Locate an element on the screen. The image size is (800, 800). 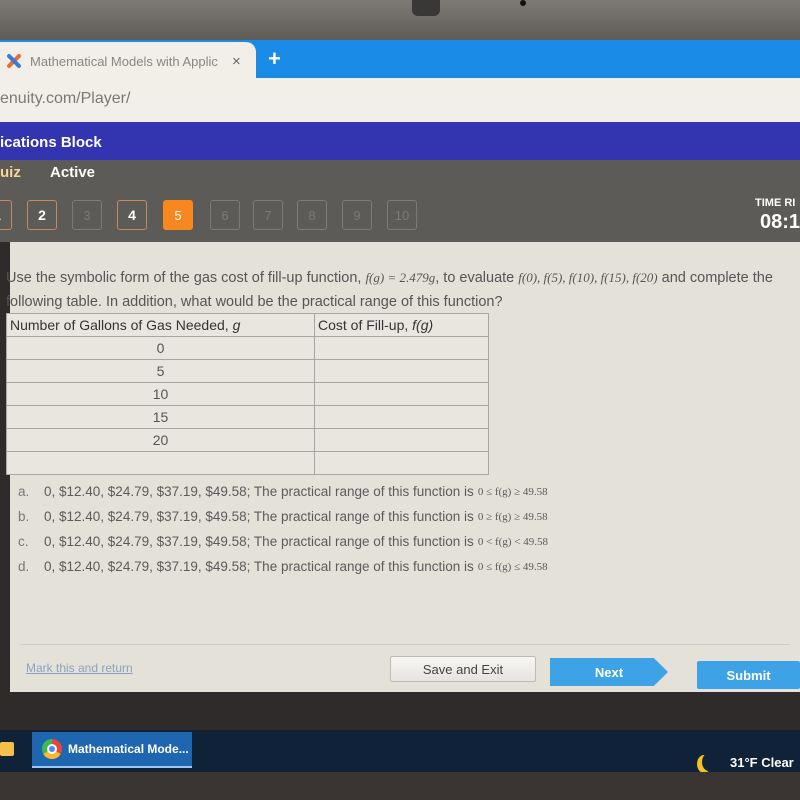
weather-widget: 31°F Clear is located at coordinates (745, 762).